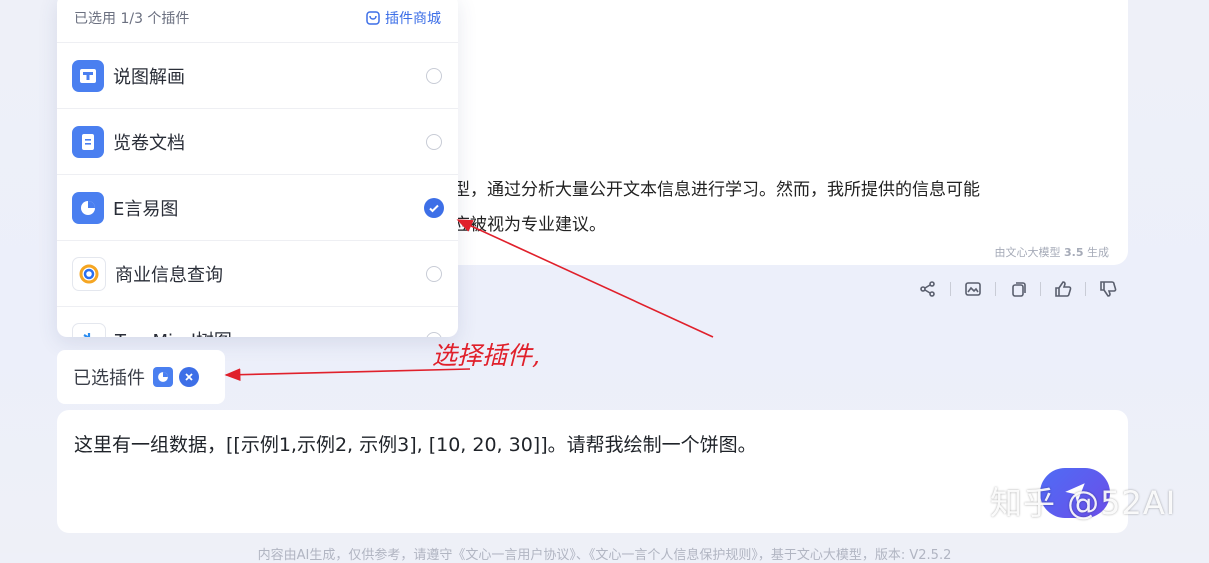  Describe the element at coordinates (132, 19) in the screenshot. I see `plugin-count-label: 已选用 1/3 个插件` at that location.